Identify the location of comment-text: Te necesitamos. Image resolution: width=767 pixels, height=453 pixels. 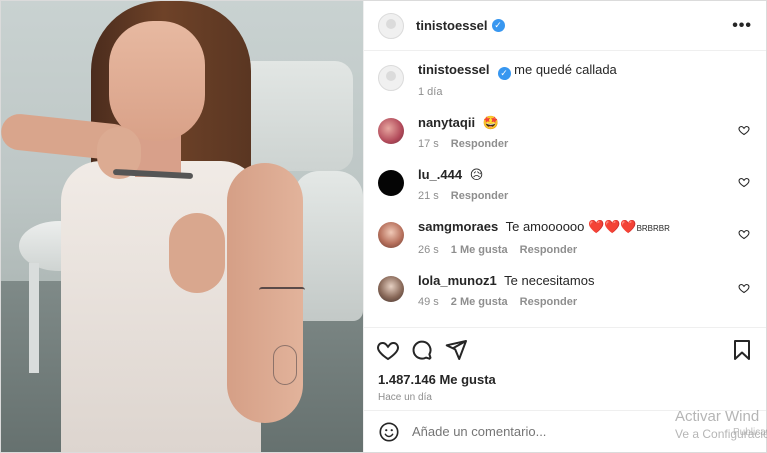
(549, 280).